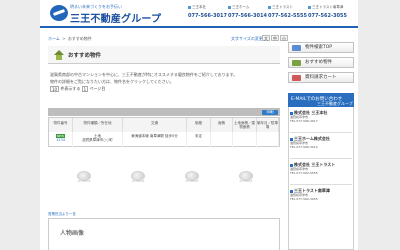  What do you see at coordinates (55, 89) in the screenshot?
I see `per-page-select: 10` at bounding box center [55, 89].